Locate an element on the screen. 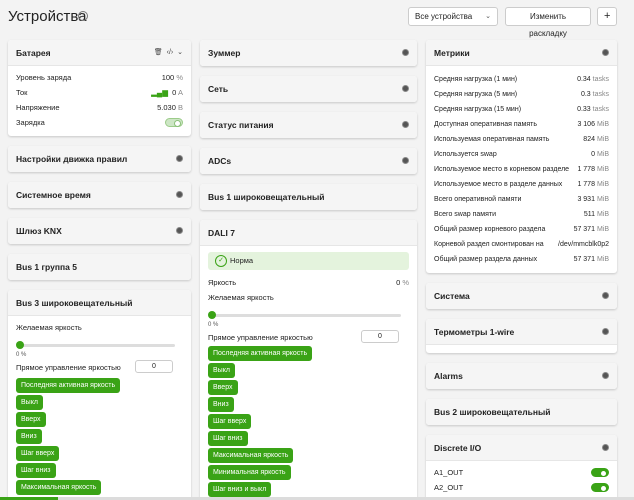 The image size is (634, 500). card-header: ADCs is located at coordinates (308, 161).